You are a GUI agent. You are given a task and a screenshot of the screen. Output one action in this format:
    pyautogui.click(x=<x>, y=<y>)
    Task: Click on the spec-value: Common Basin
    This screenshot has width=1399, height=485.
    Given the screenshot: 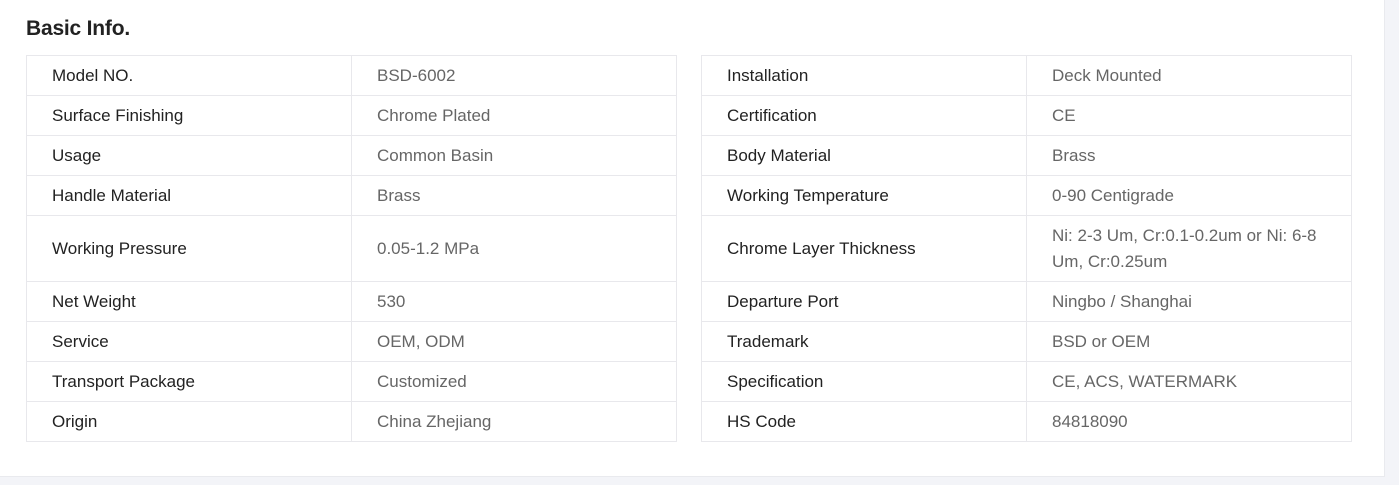 What is the action you would take?
    pyautogui.click(x=514, y=155)
    